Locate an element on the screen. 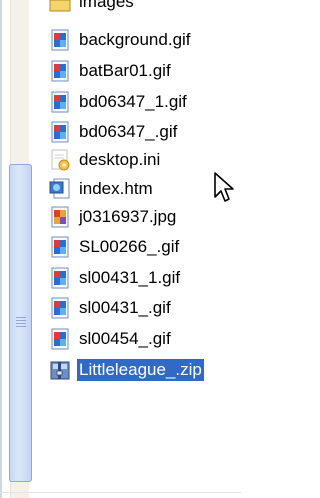 The width and height of the screenshot is (320, 498). list-item-file: batBar01.gif is located at coordinates (111, 71).